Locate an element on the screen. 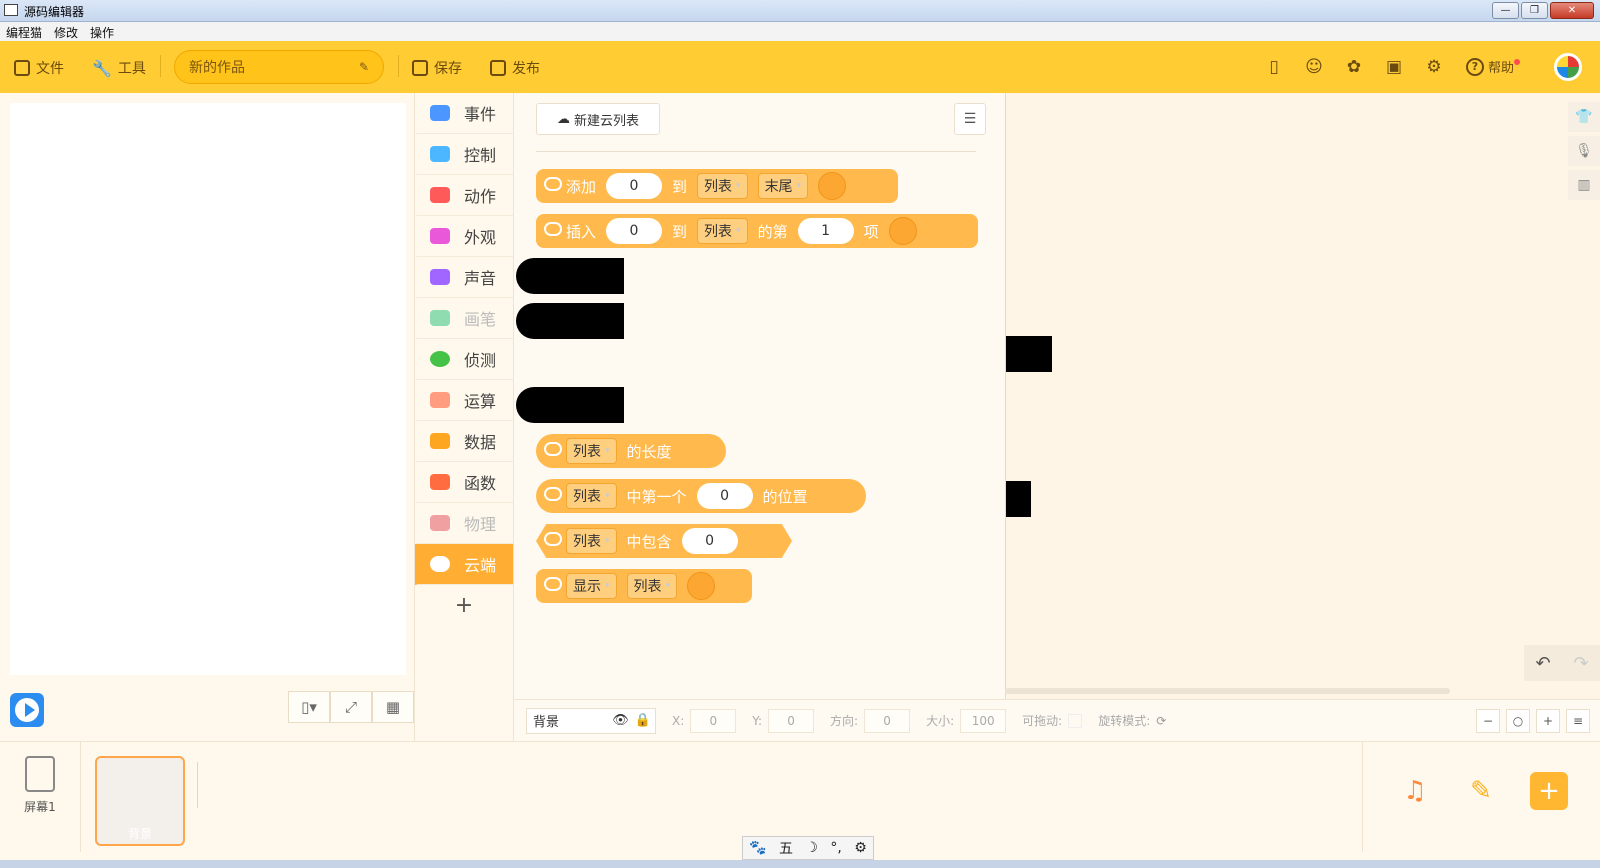  category-functions: 函数 is located at coordinates (464, 482).